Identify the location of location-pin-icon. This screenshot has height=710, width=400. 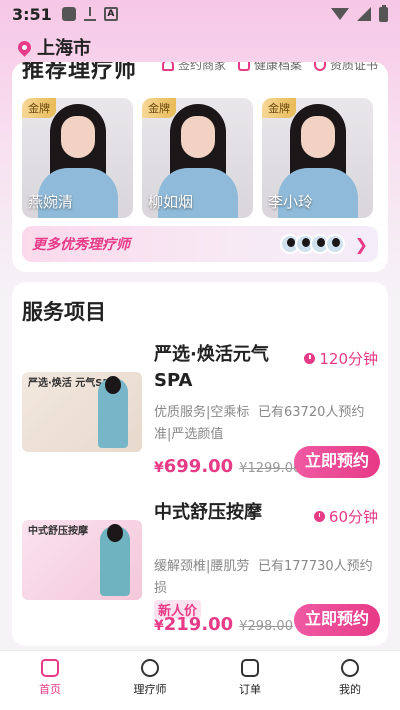
(24, 47).